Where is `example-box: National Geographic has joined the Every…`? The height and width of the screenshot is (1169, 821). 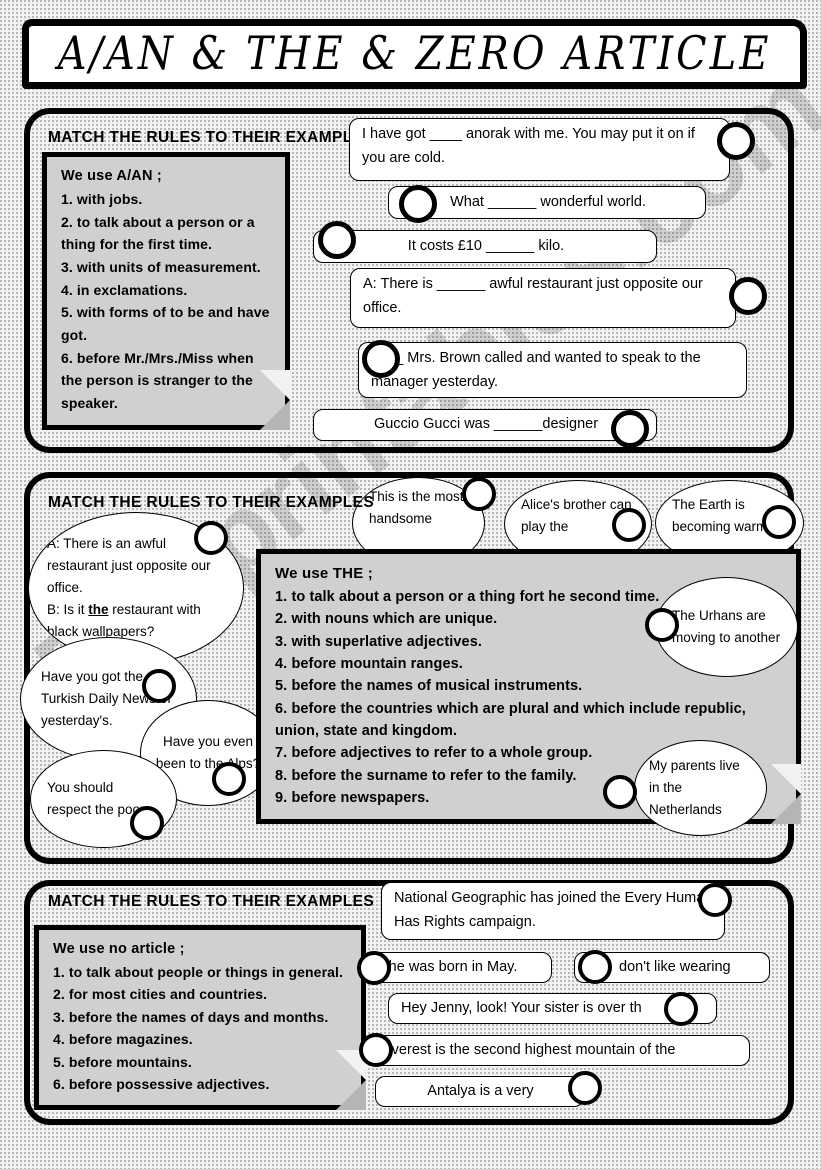 example-box: National Geographic has joined the Every… is located at coordinates (553, 911).